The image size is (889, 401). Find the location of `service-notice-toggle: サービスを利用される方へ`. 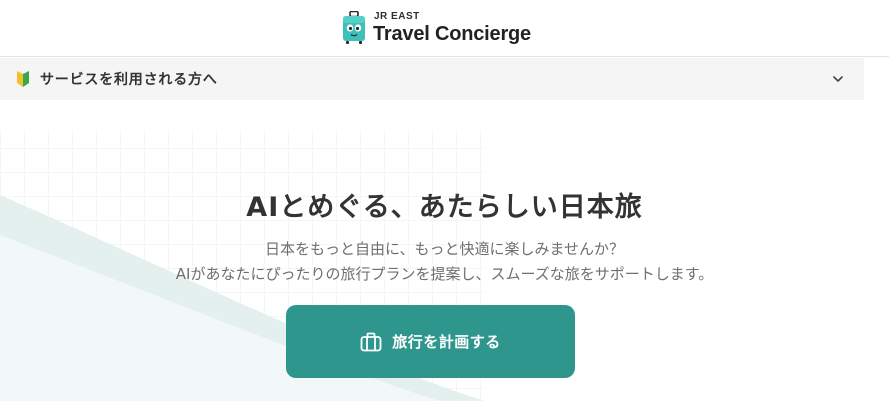

service-notice-toggle: サービスを利用される方へ is located at coordinates (432, 79).